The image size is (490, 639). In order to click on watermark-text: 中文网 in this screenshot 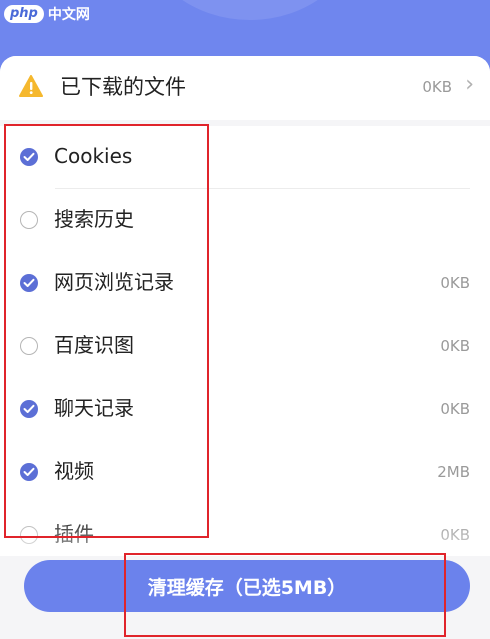, I will do `click(68, 15)`.